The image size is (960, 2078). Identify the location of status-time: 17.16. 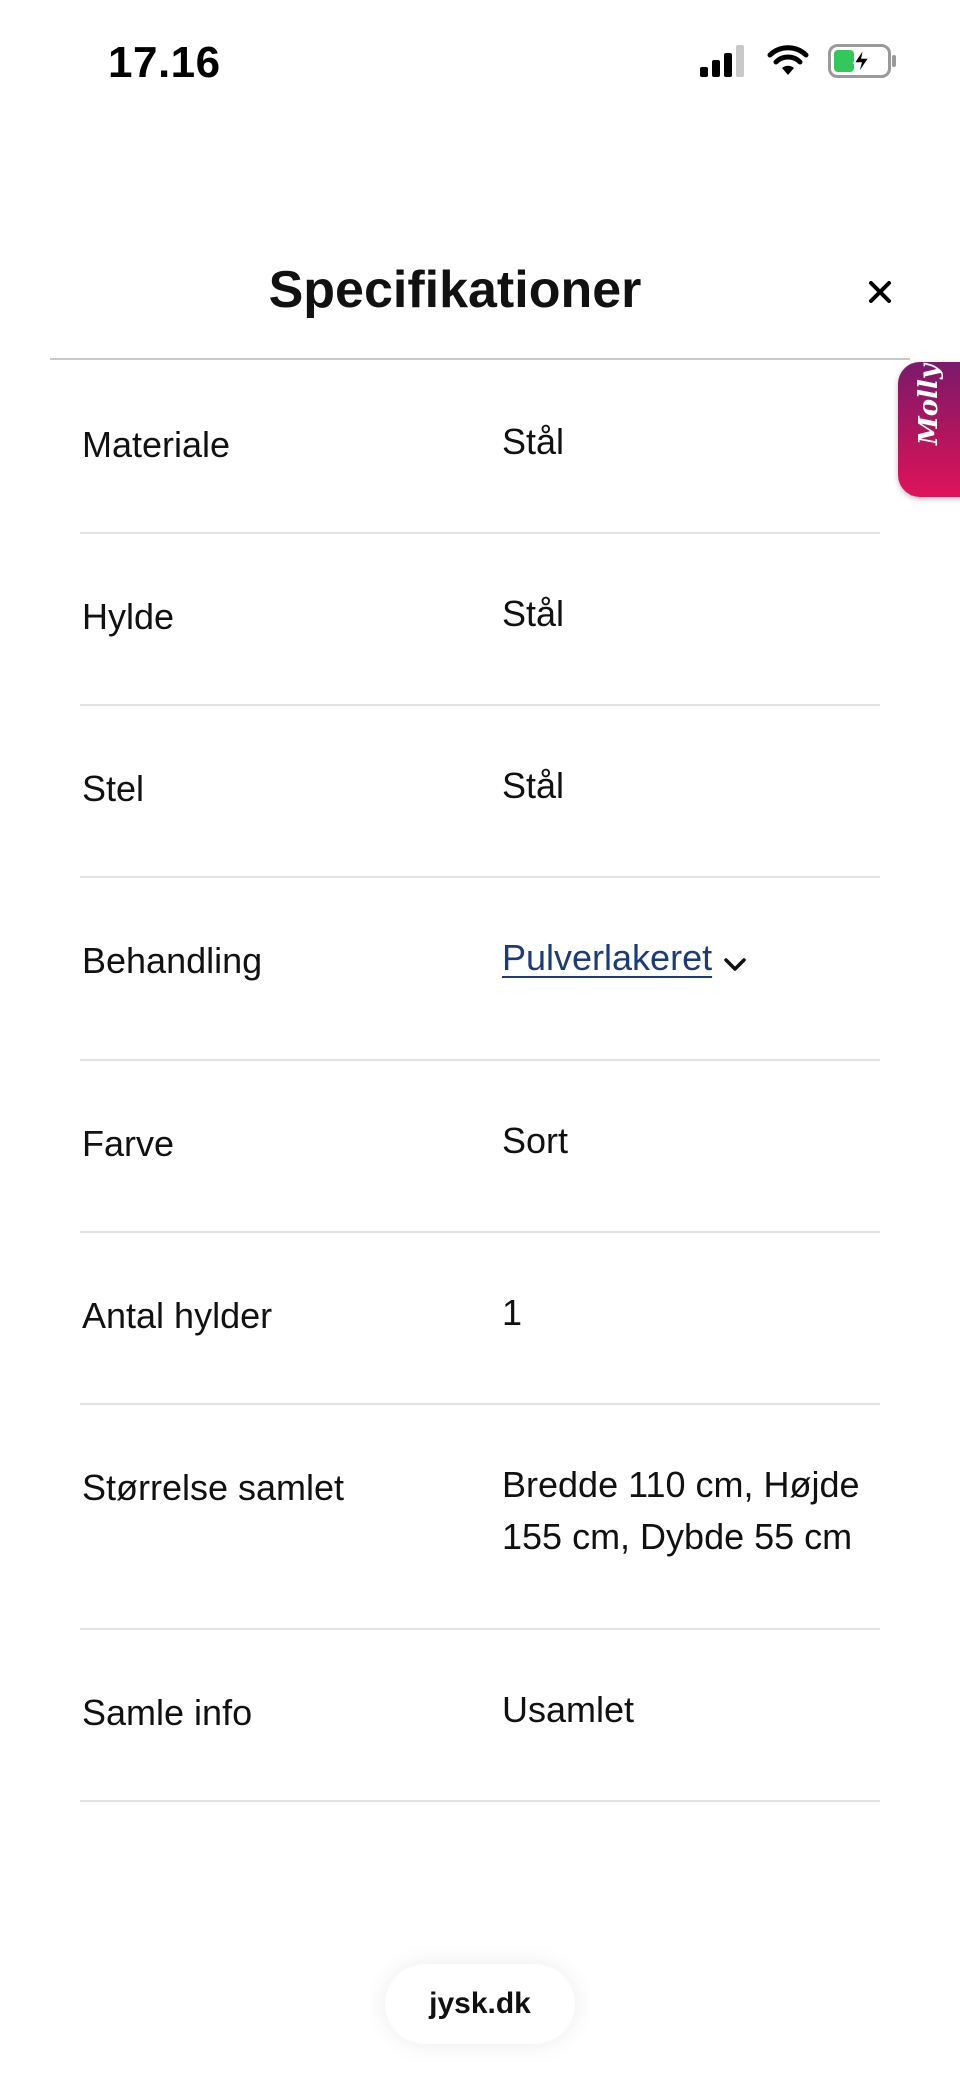
(164, 62).